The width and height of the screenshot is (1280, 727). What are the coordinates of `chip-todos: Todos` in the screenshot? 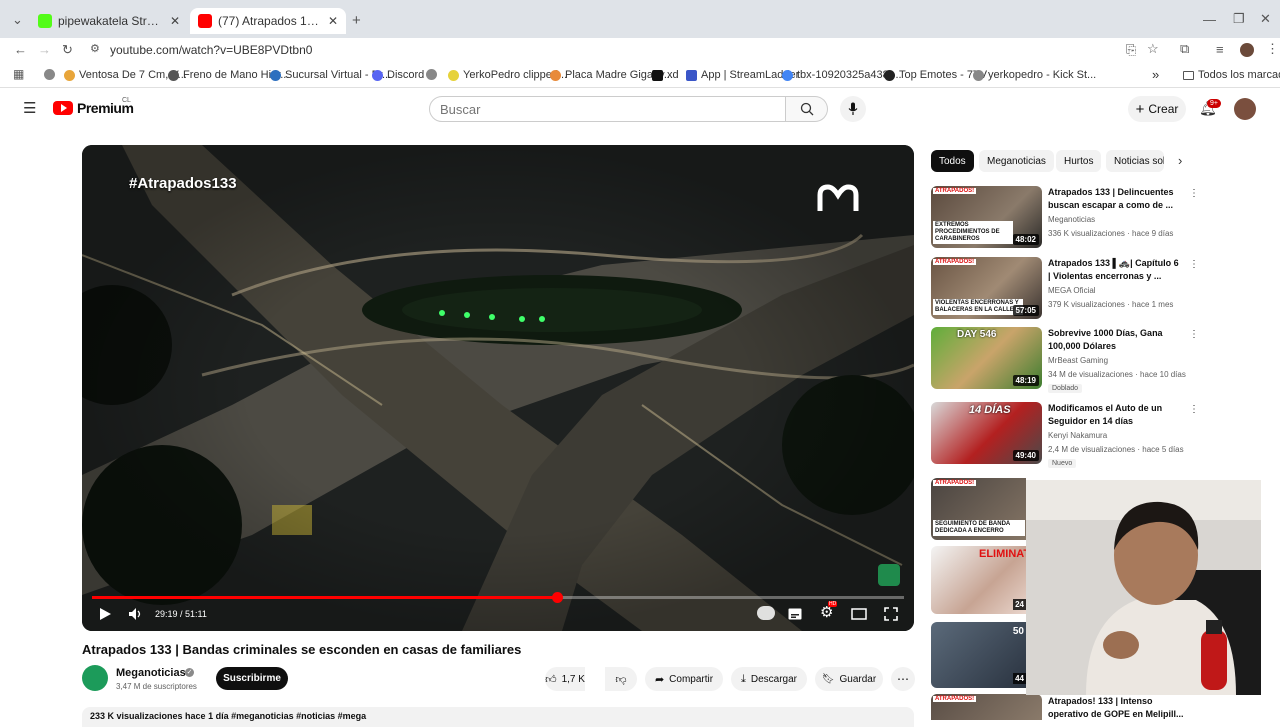 It's located at (952, 161).